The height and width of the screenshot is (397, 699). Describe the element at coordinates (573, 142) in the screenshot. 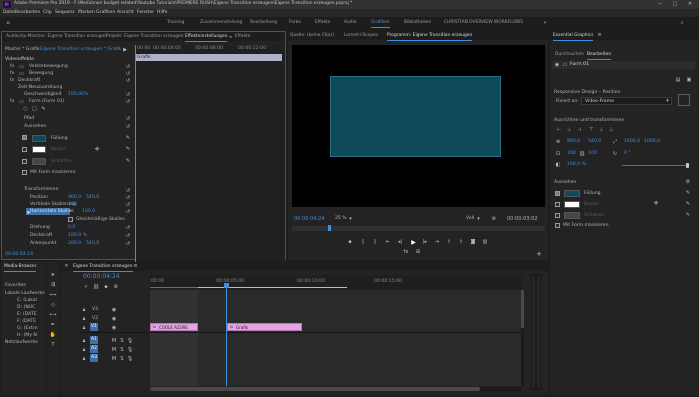

I see `eg-pos-x: 960,0` at that location.